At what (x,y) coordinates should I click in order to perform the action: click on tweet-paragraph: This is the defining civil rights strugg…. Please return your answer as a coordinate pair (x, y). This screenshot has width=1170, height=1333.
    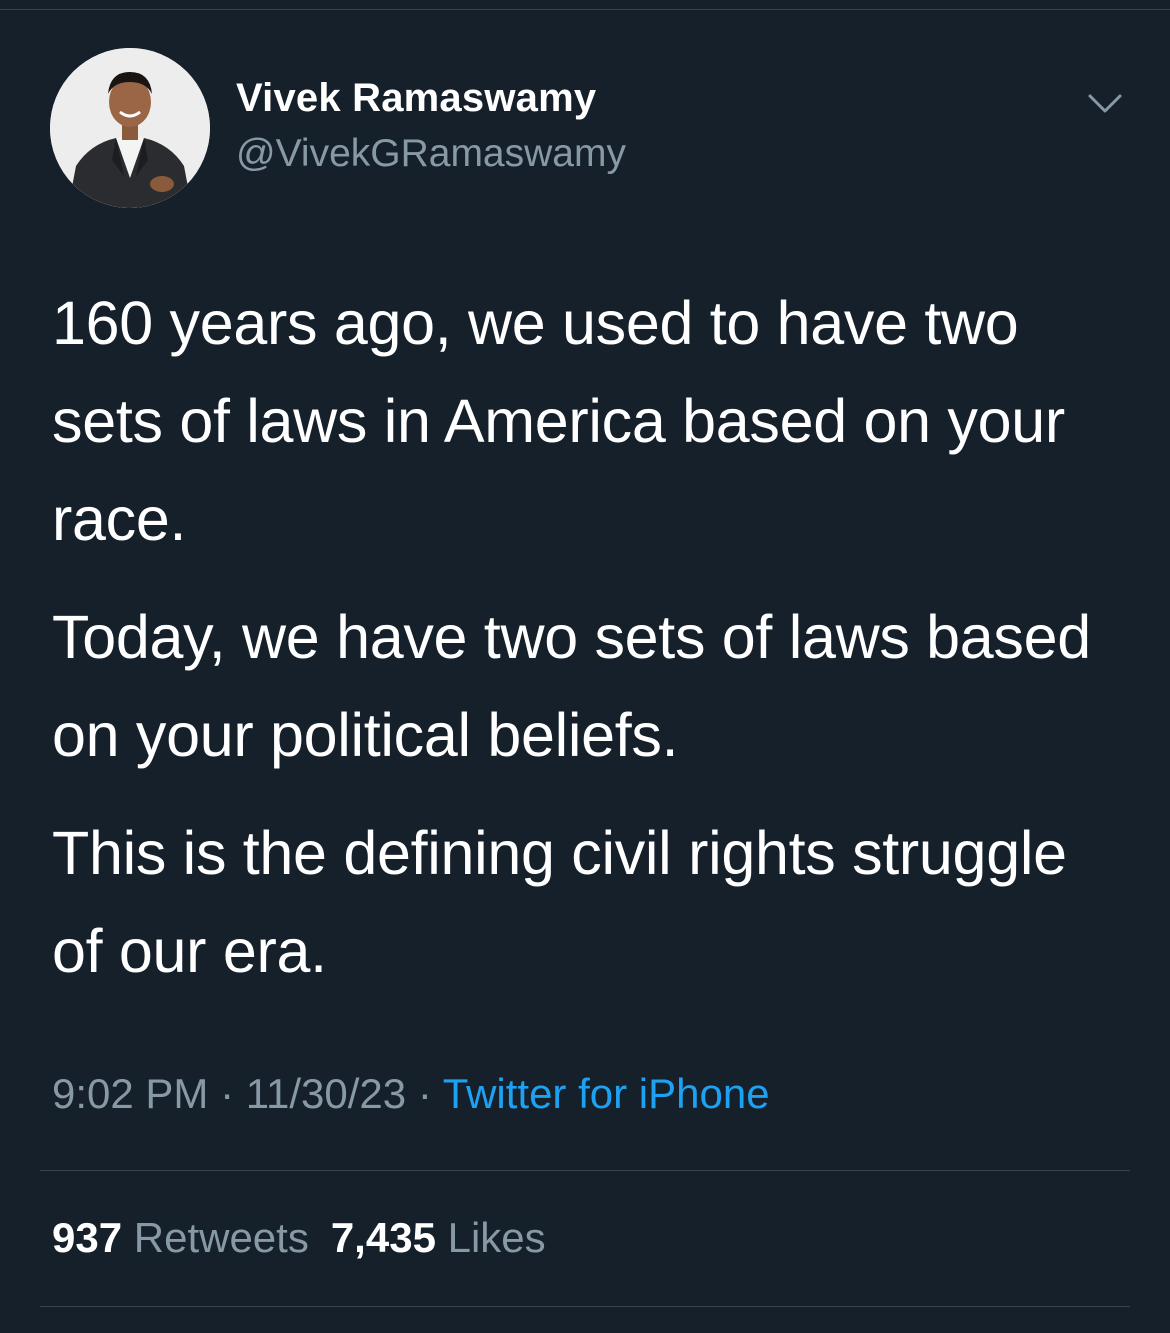
    Looking at the image, I should click on (559, 902).